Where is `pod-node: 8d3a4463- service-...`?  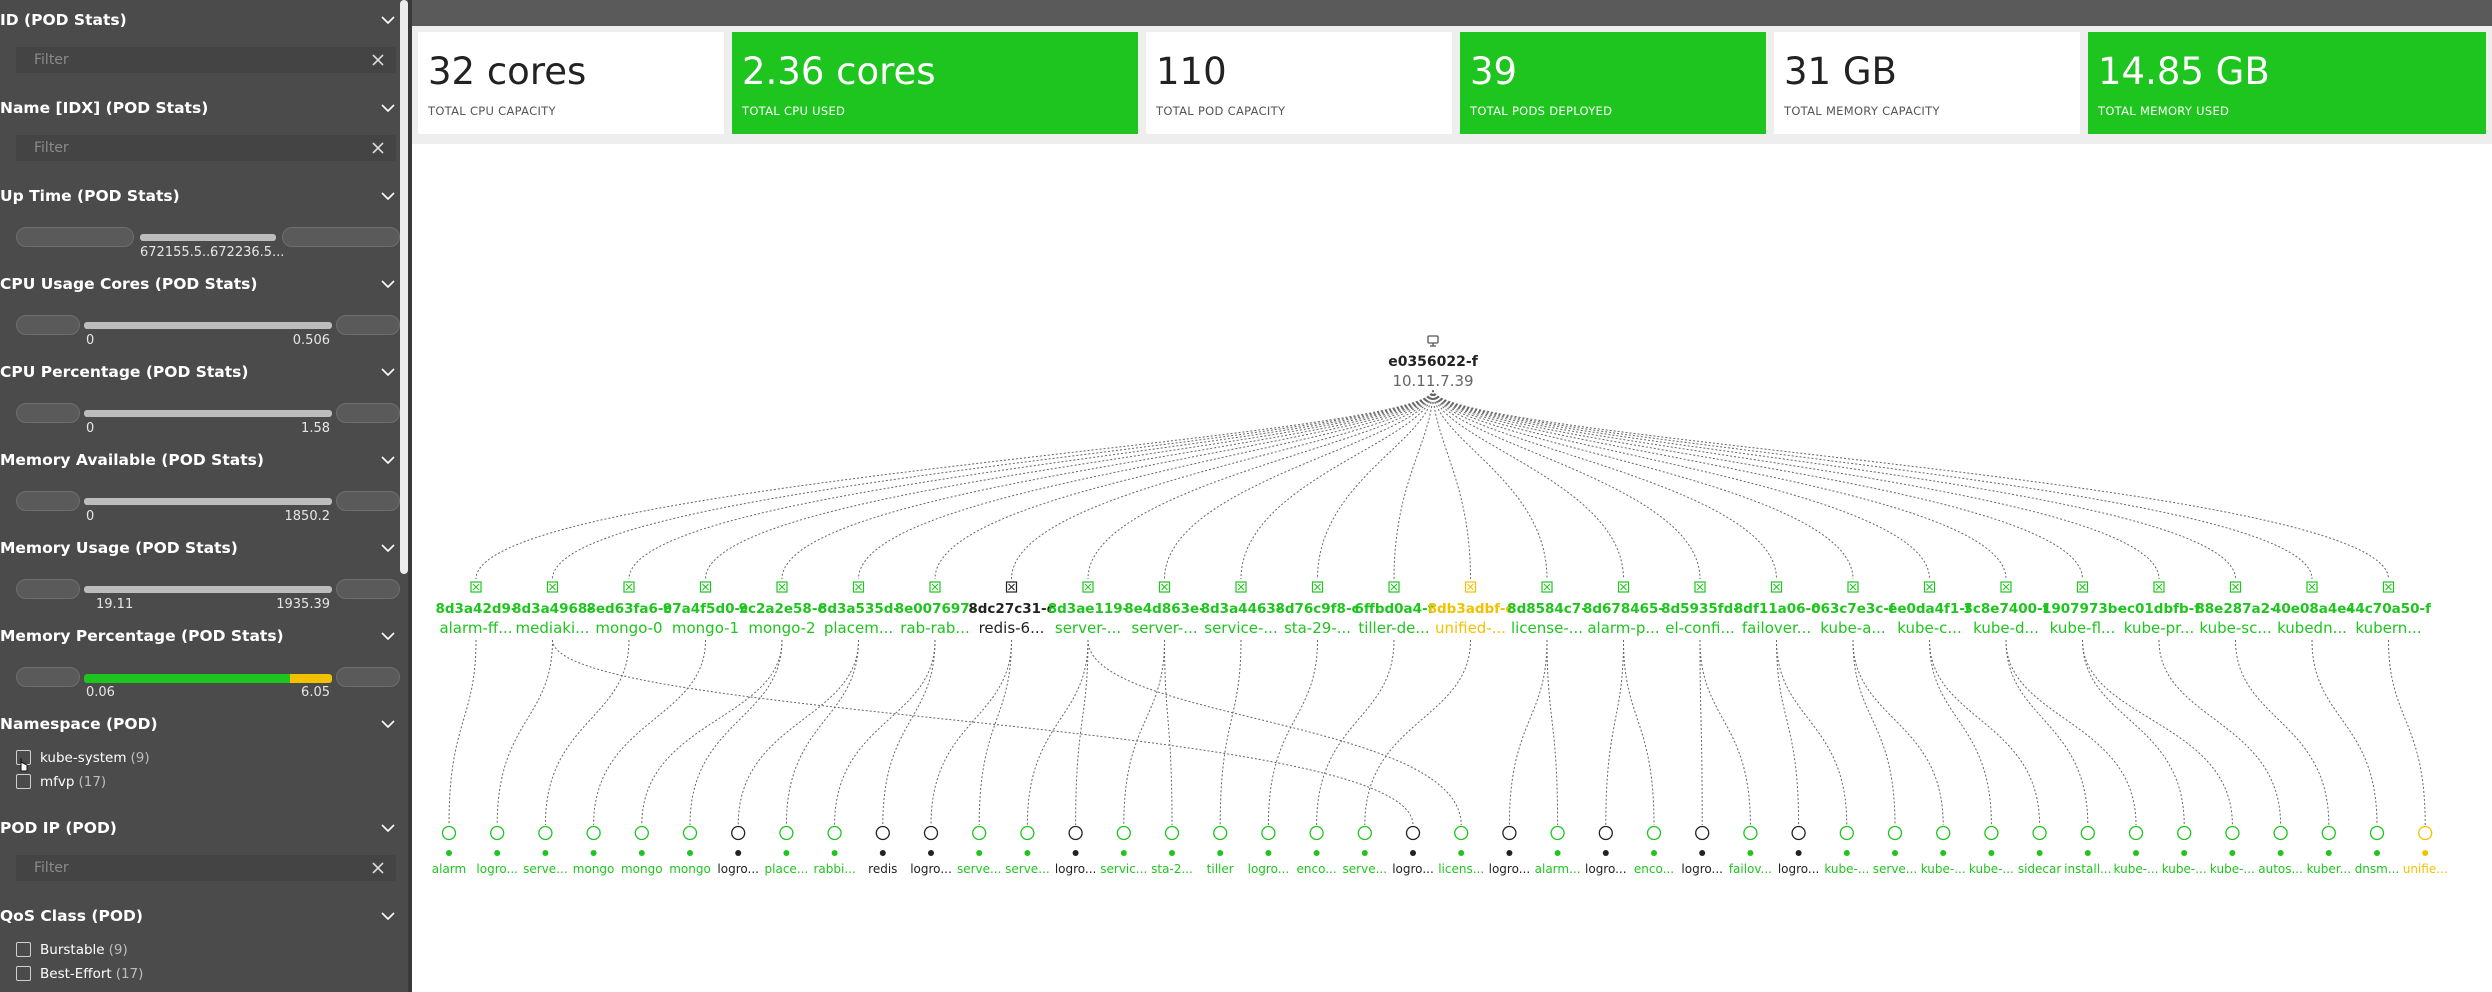
pod-node: 8d3a4463- service-... is located at coordinates (1241, 609).